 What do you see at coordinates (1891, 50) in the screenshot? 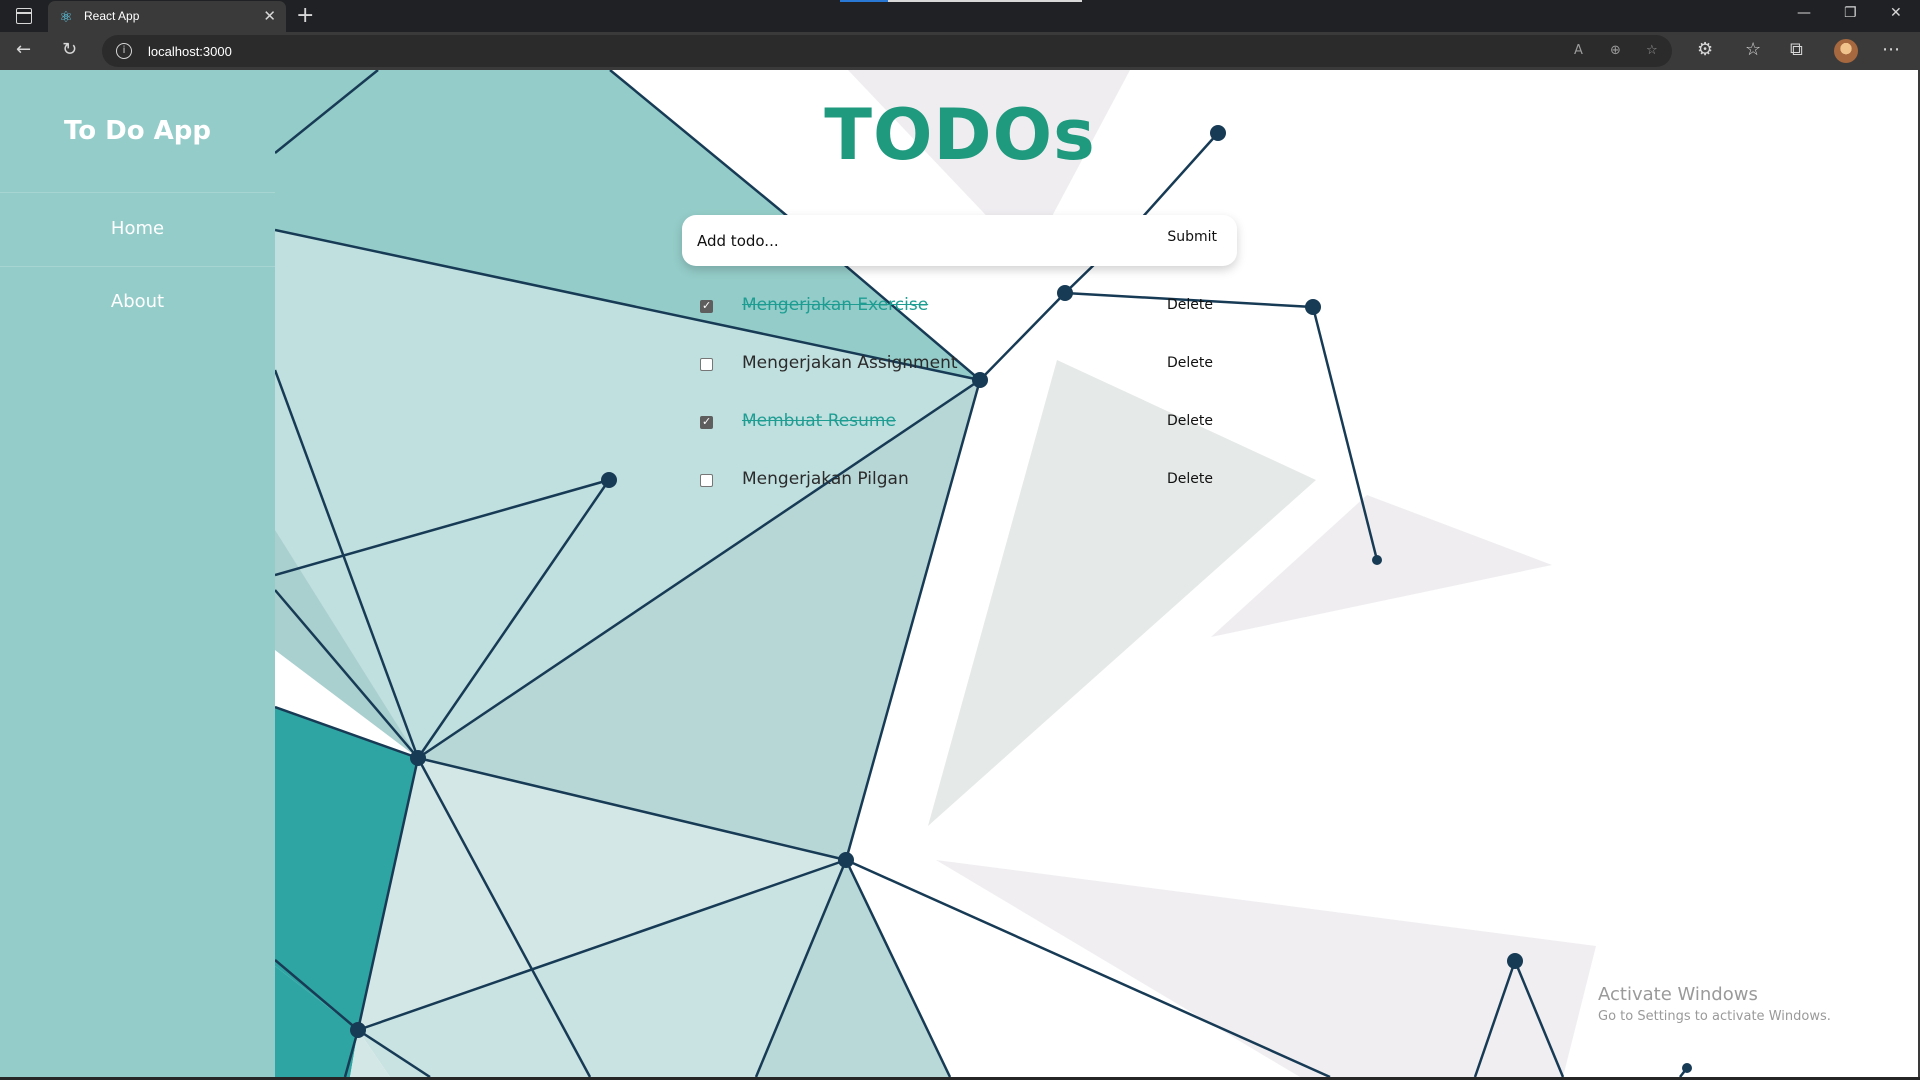
I see `more-menu-icon: ⋯` at bounding box center [1891, 50].